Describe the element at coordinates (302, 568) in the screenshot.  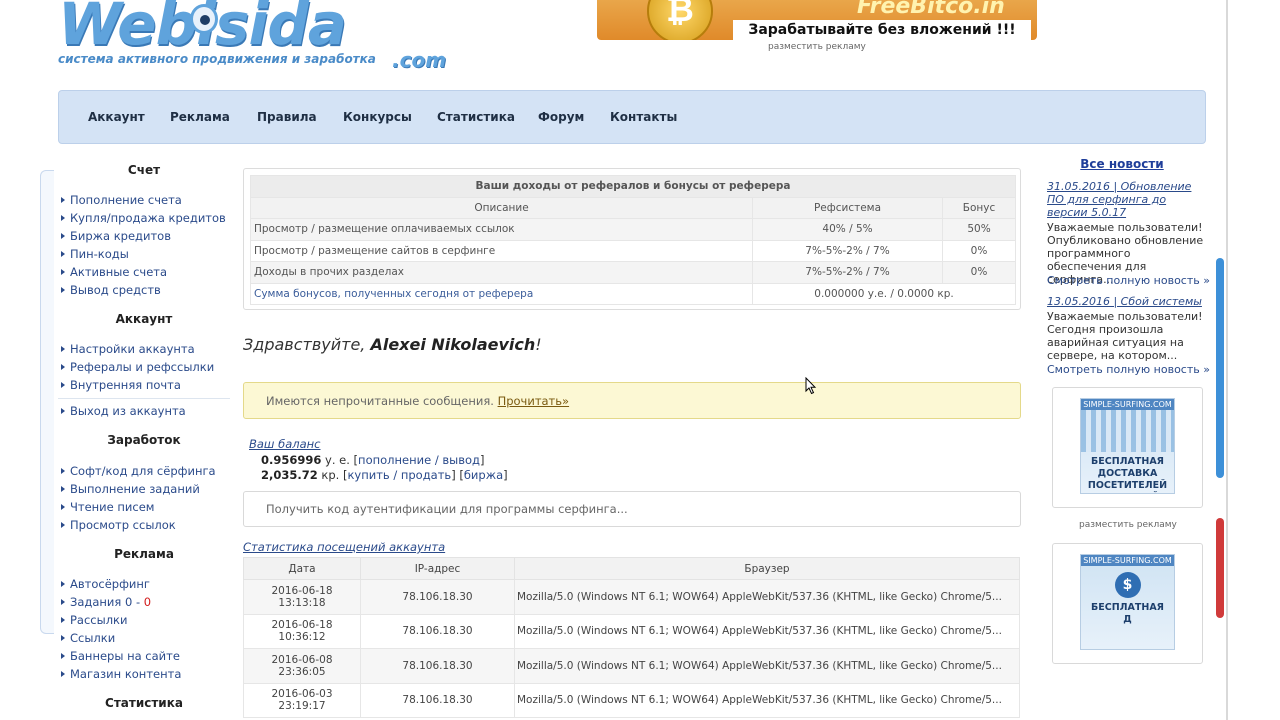
I see `column-header-date: Дата` at that location.